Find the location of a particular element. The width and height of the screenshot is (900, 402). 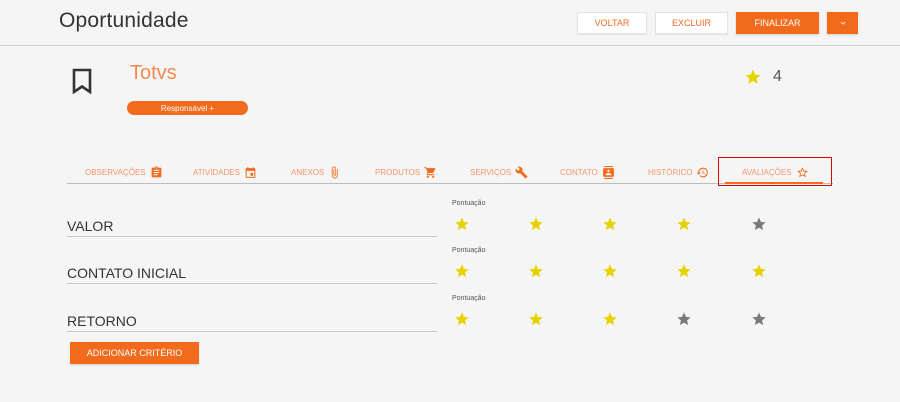

wrench-icon is located at coordinates (521, 172).